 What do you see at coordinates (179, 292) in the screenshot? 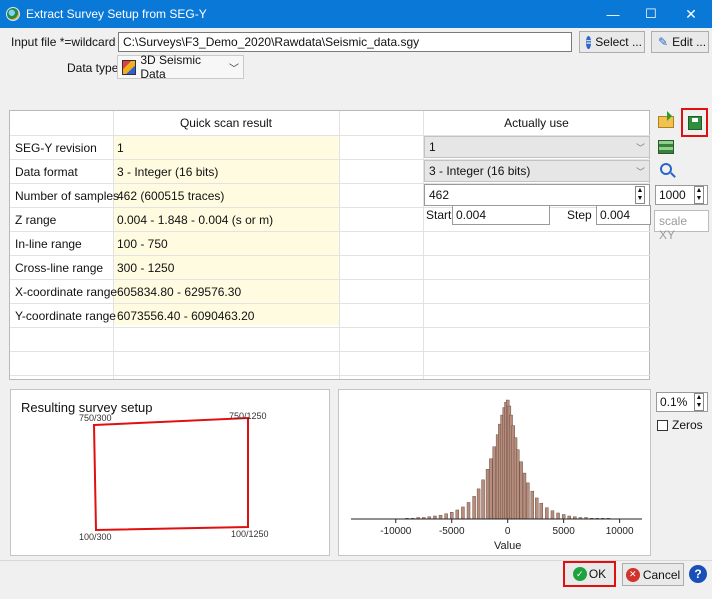
I see `scan-value: 605834.80 - 629576.30` at bounding box center [179, 292].